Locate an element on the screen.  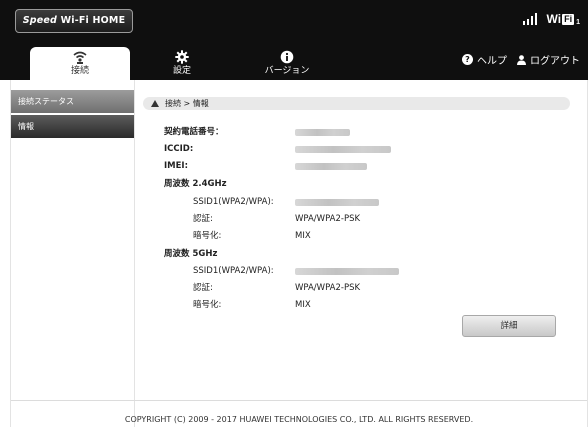
breadcrumb-text: 接続 > 情報 is located at coordinates (187, 103).